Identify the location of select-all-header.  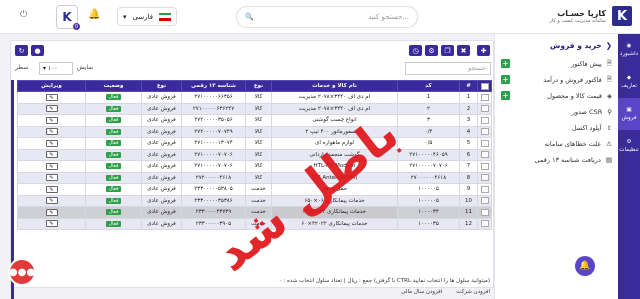
(484, 86).